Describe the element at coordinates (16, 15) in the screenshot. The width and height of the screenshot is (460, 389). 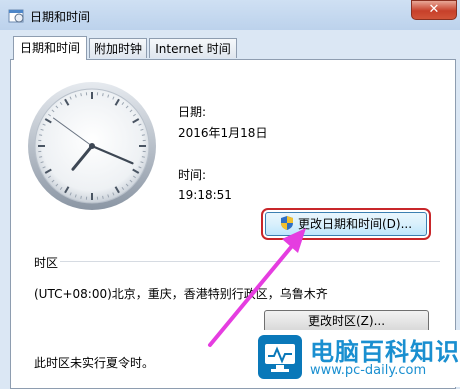
I see `datetime-app-icon` at that location.